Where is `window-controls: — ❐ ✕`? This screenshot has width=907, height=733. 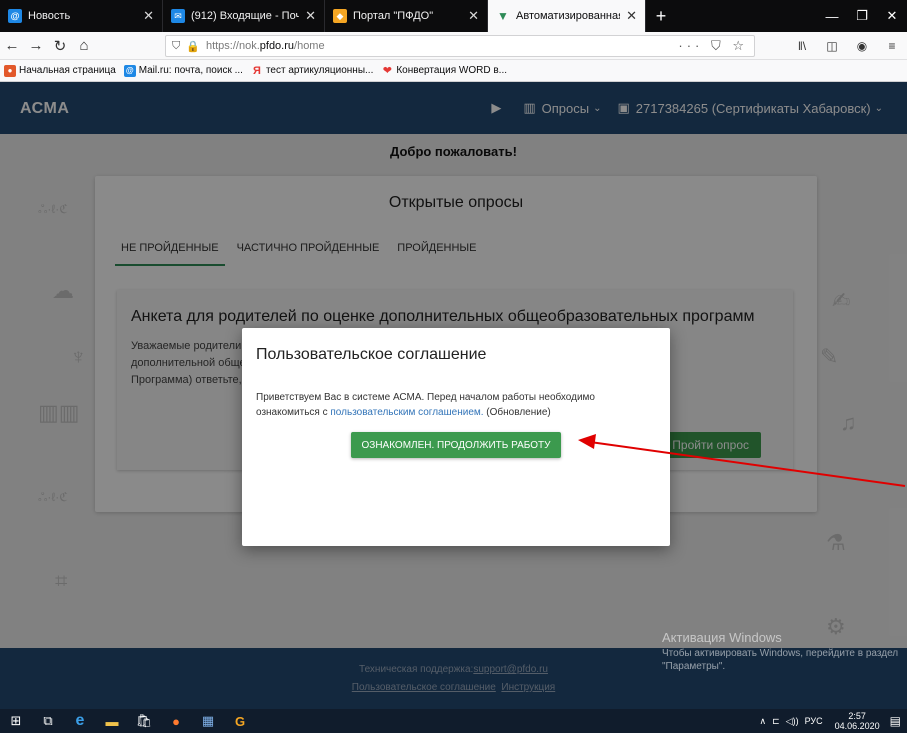 window-controls: — ❐ ✕ is located at coordinates (862, 16).